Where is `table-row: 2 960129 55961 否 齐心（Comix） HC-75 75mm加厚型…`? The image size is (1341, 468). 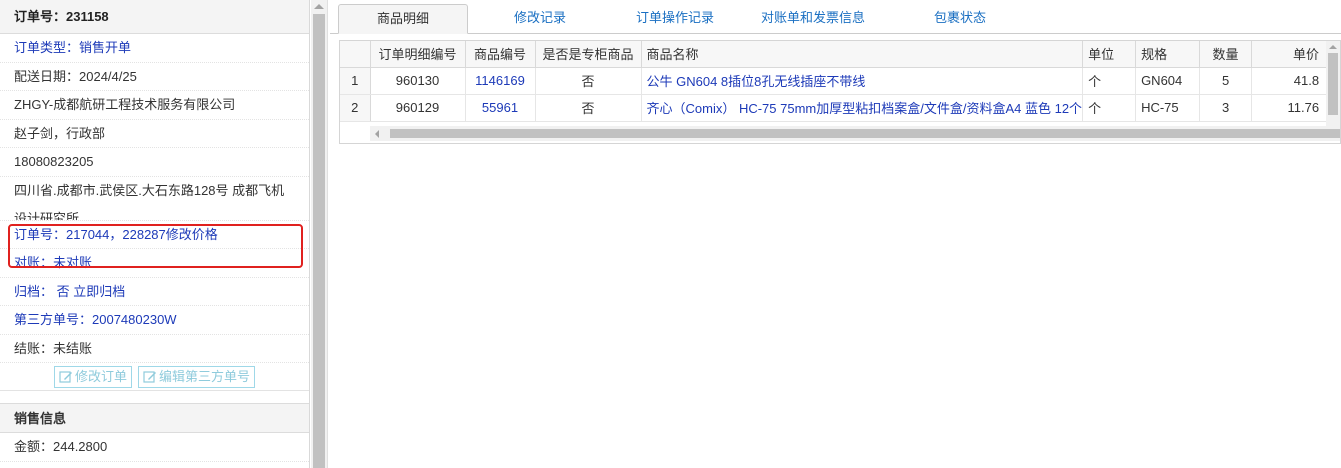 table-row: 2 960129 55961 否 齐心（Comix） HC-75 75mm加厚型… is located at coordinates (835, 108).